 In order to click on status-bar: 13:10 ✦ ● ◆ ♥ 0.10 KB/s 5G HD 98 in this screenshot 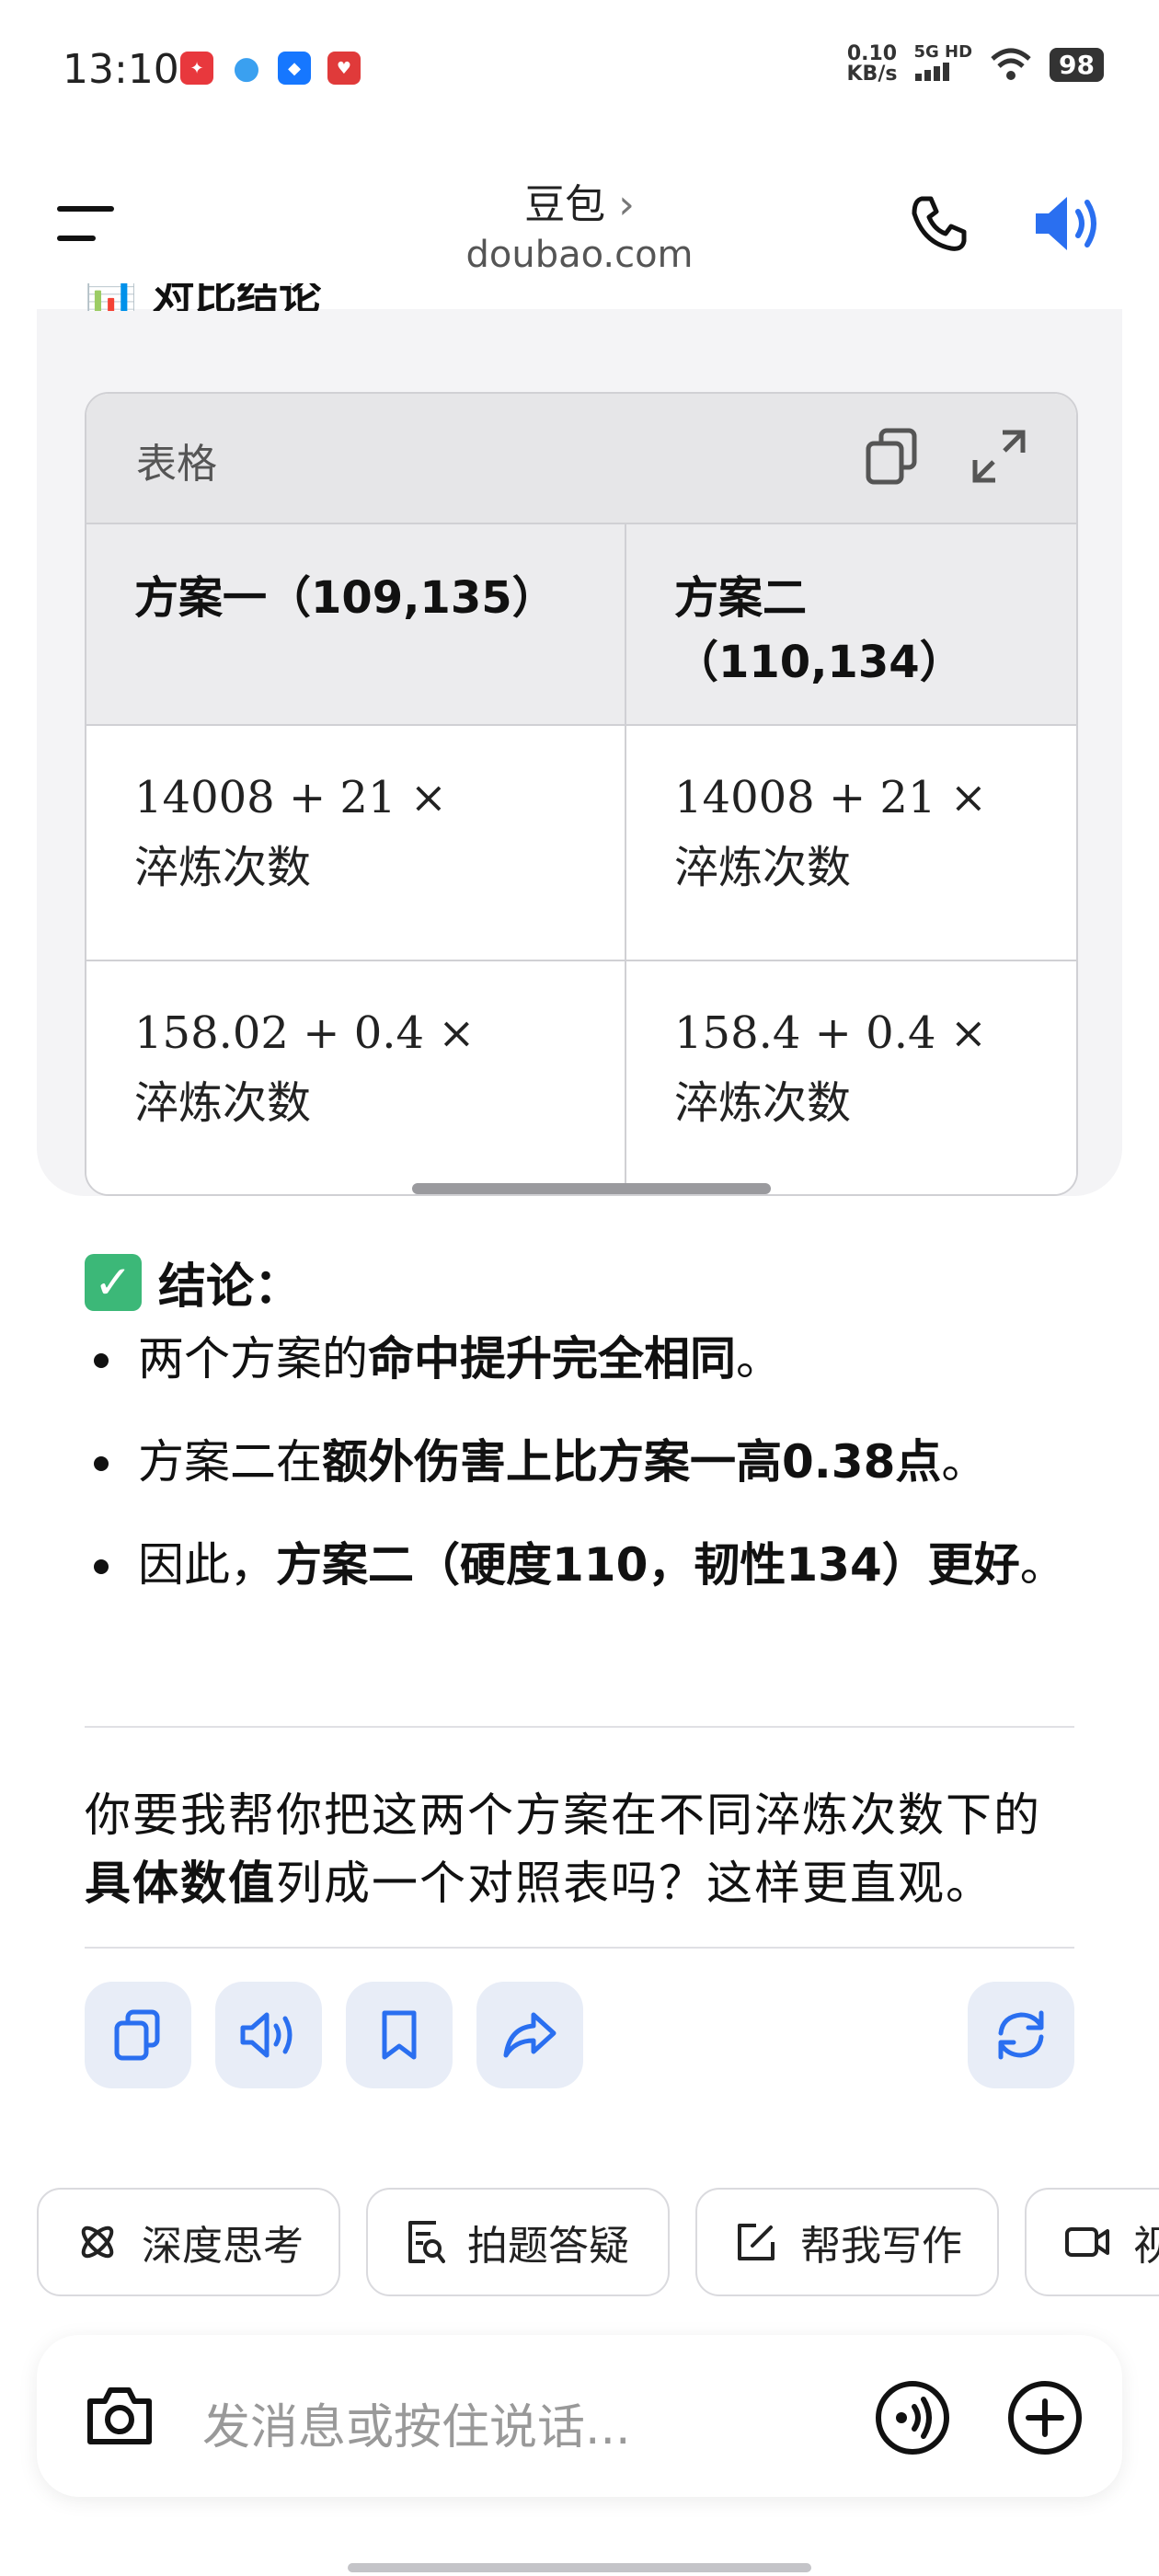, I will do `click(579, 69)`.